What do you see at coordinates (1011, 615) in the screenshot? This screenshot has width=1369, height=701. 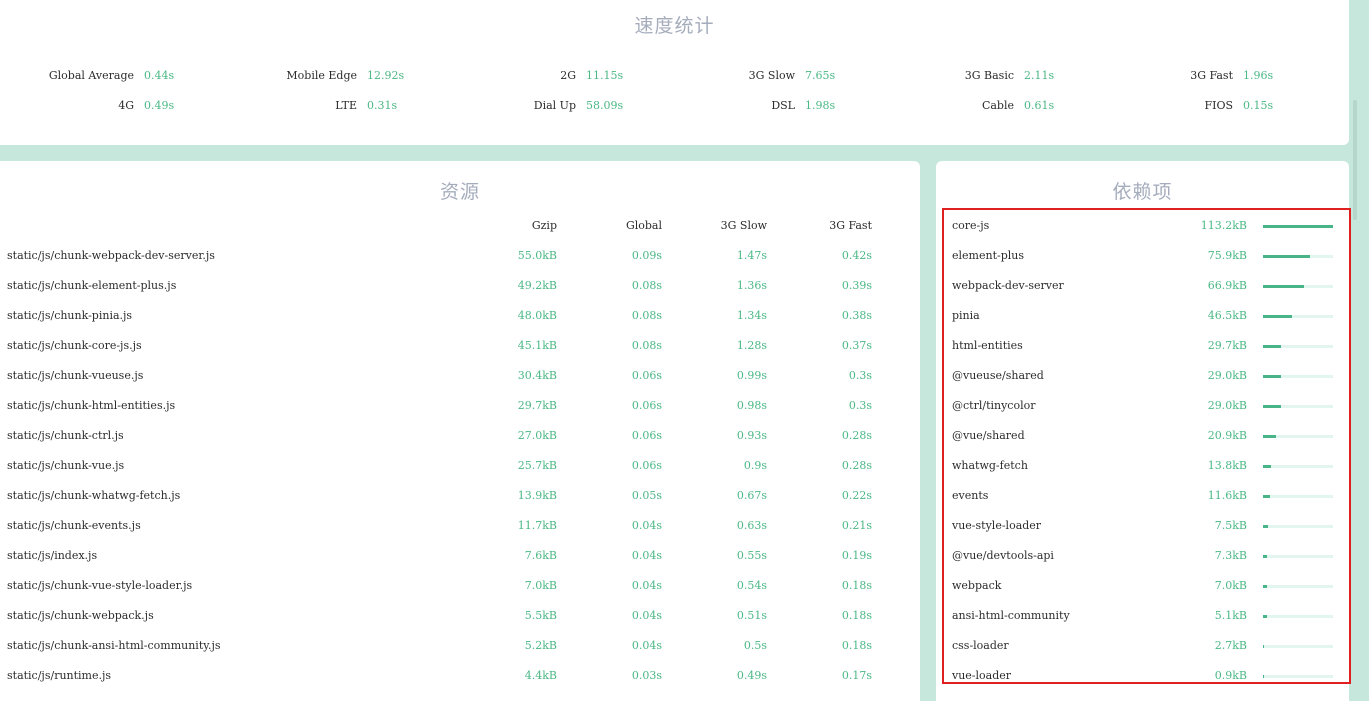 I see `dependency-name: ansi-html-community` at bounding box center [1011, 615].